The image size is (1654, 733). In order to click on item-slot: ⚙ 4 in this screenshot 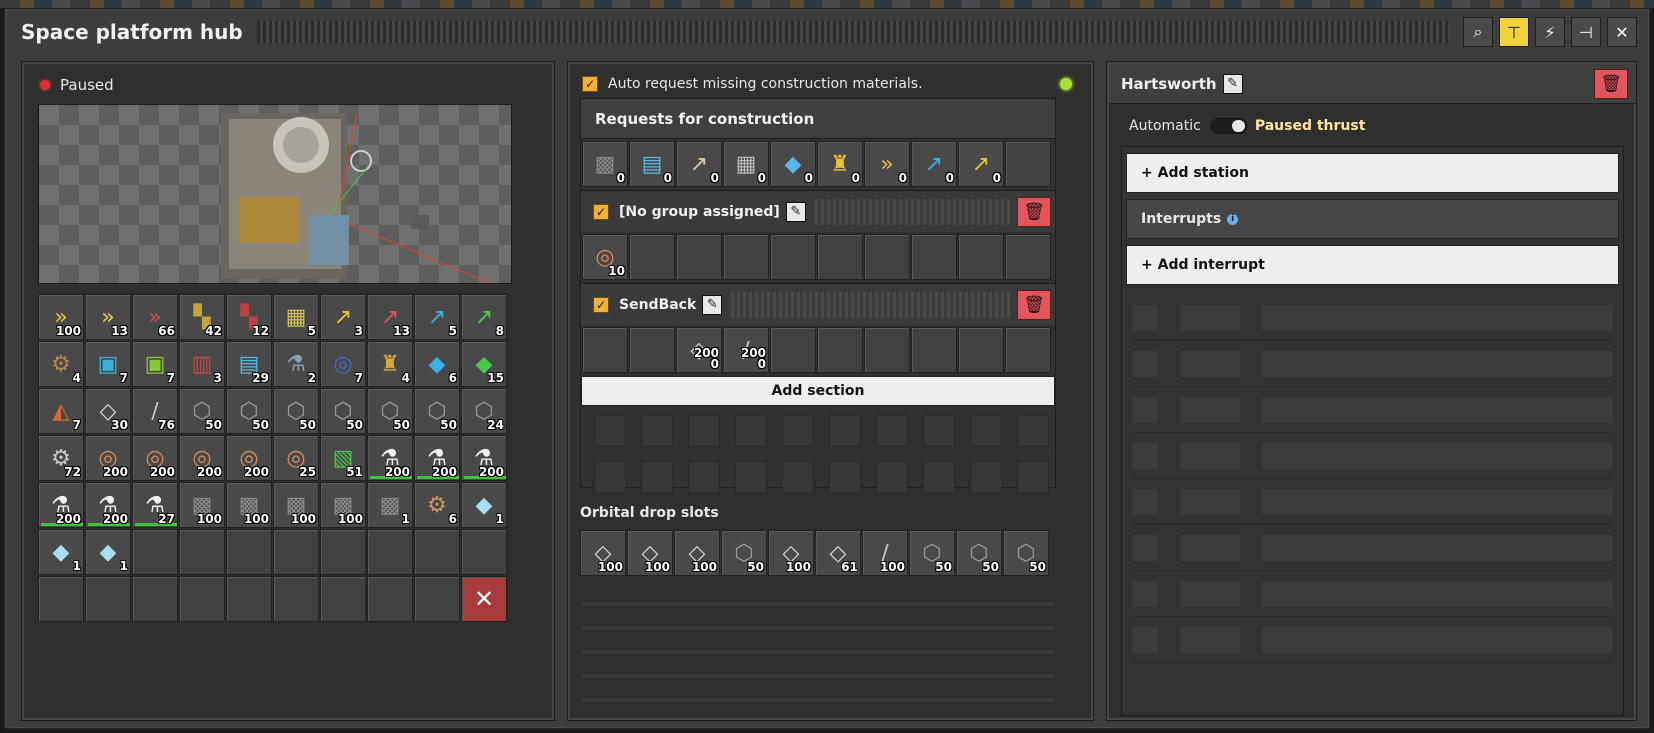, I will do `click(61, 364)`.